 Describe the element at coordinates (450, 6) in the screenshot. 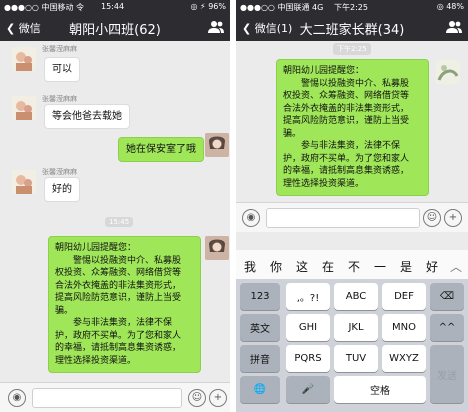

I see `battery-label: ◎ 48%` at that location.